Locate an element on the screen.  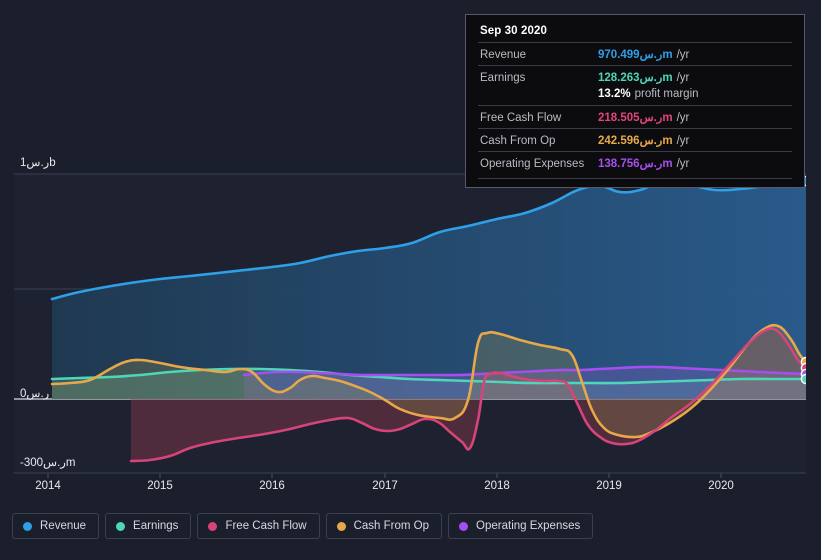
x-axis-tick-2014: 2014 is located at coordinates (48, 486).